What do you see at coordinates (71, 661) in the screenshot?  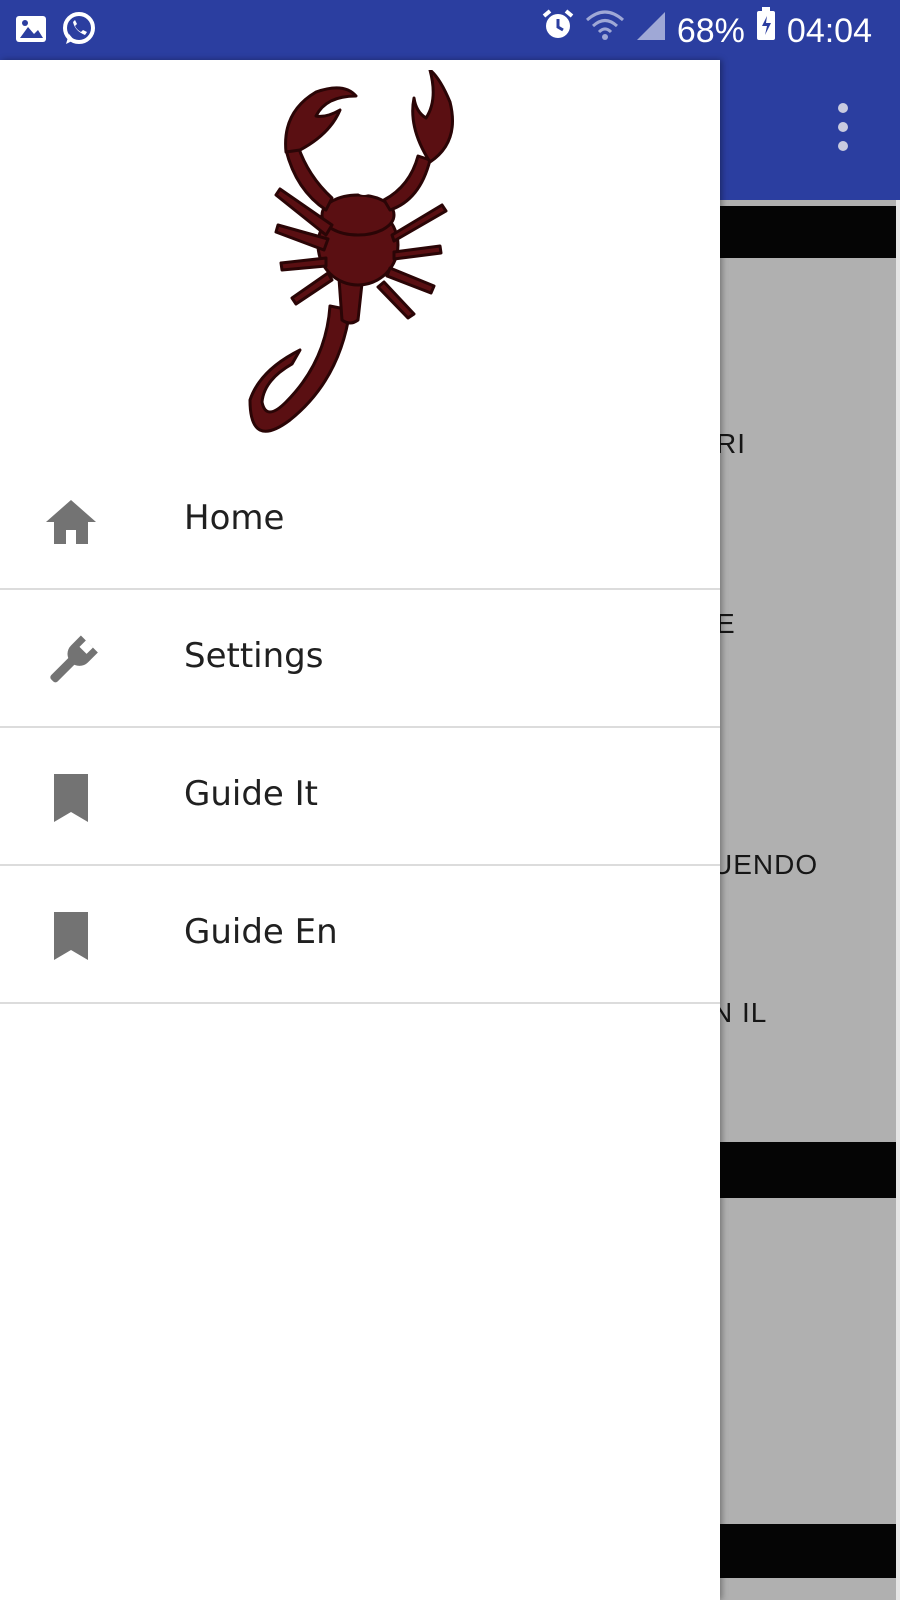 I see `wrench-icon` at bounding box center [71, 661].